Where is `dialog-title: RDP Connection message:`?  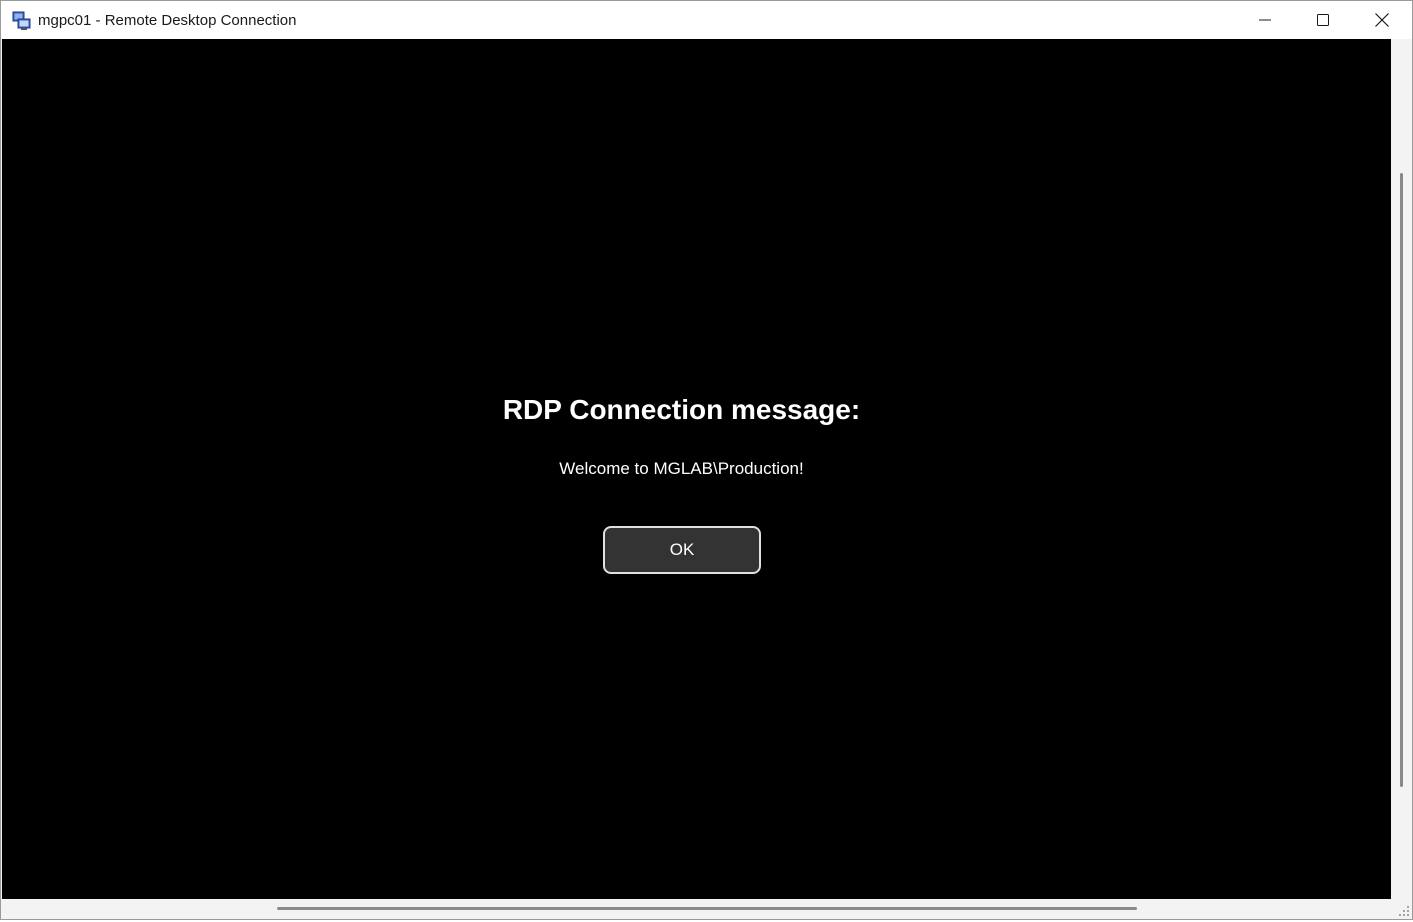 dialog-title: RDP Connection message: is located at coordinates (681, 409).